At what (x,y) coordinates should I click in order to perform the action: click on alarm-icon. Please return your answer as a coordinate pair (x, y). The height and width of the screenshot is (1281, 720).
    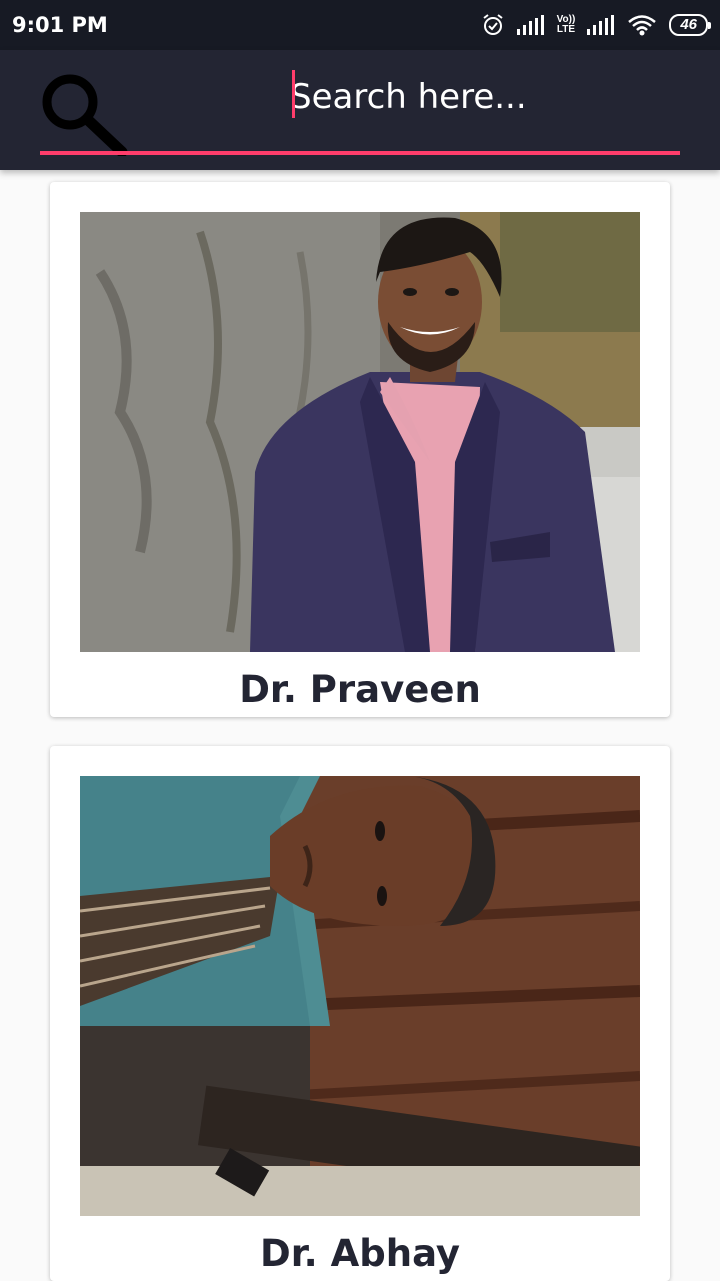
    Looking at the image, I should click on (493, 24).